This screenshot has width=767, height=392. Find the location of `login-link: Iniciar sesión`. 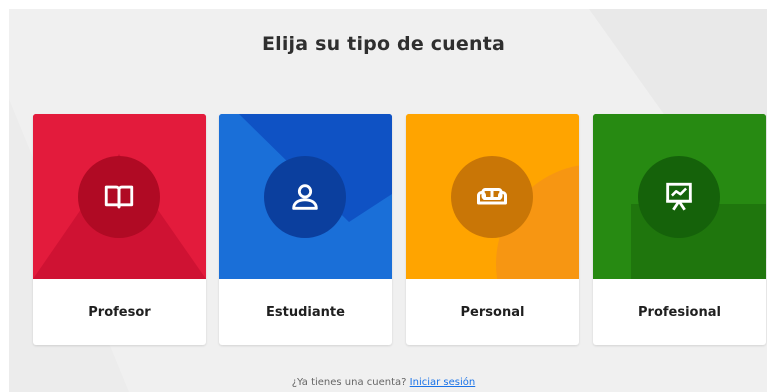

login-link: Iniciar sesión is located at coordinates (443, 382).